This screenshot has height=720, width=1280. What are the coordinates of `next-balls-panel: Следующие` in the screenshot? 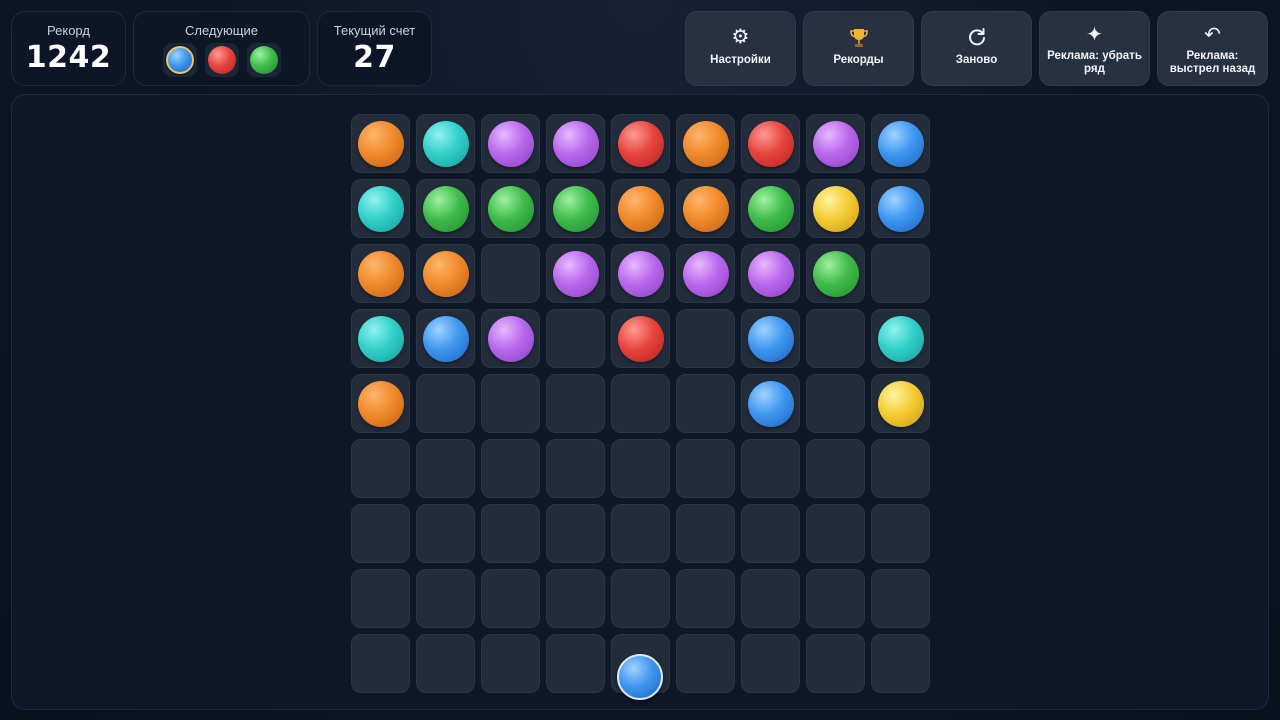 It's located at (221, 48).